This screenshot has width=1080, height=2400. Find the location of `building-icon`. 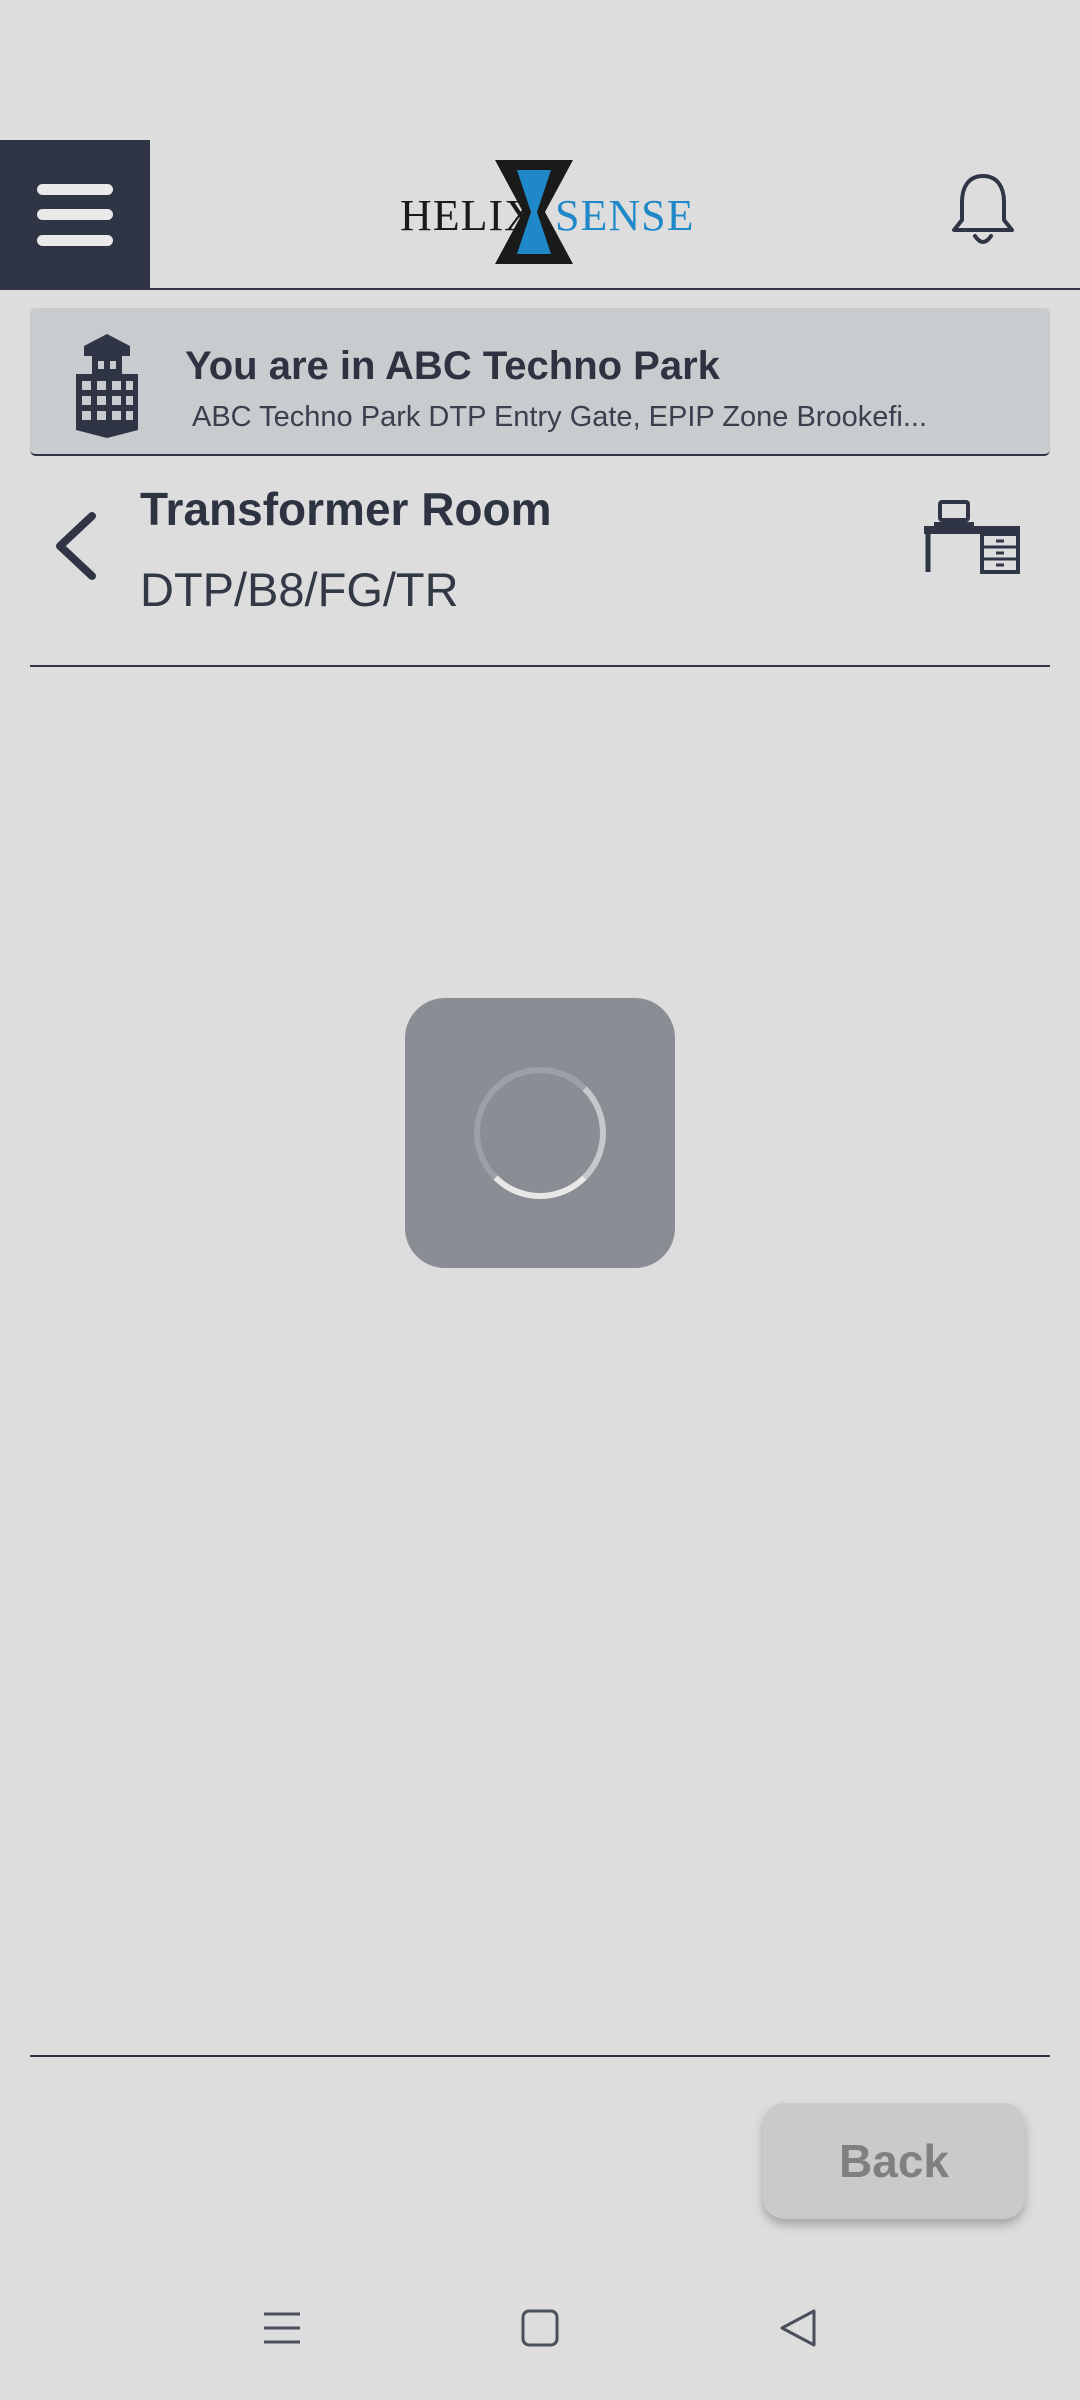

building-icon is located at coordinates (107, 386).